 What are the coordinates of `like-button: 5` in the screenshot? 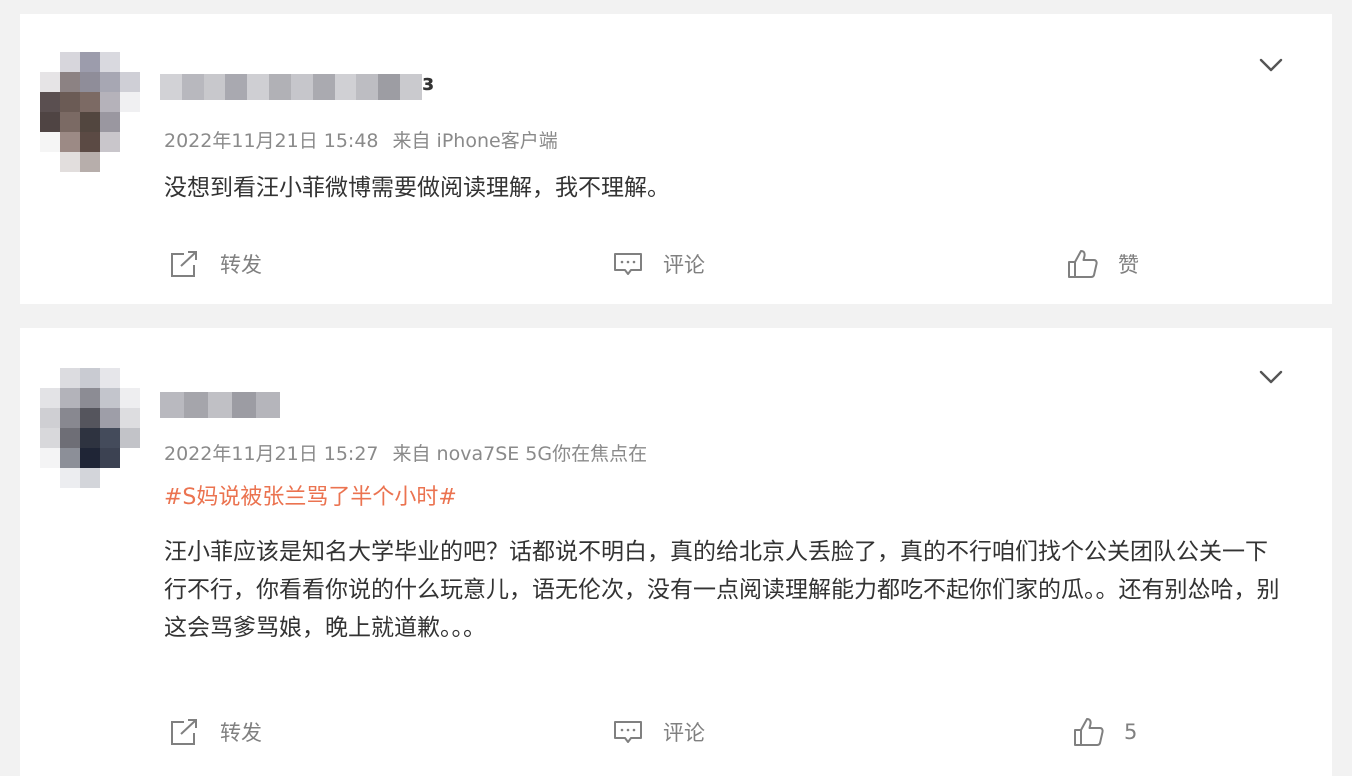 It's located at (1104, 732).